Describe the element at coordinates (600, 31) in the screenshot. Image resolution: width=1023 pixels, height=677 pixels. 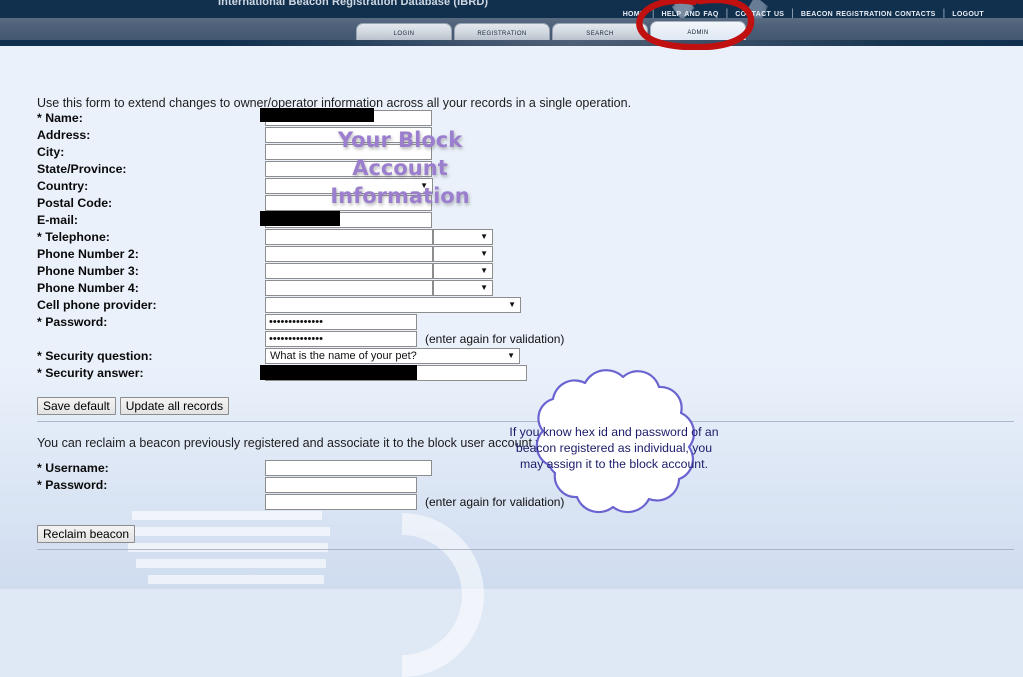
I see `tab-search: Search` at that location.